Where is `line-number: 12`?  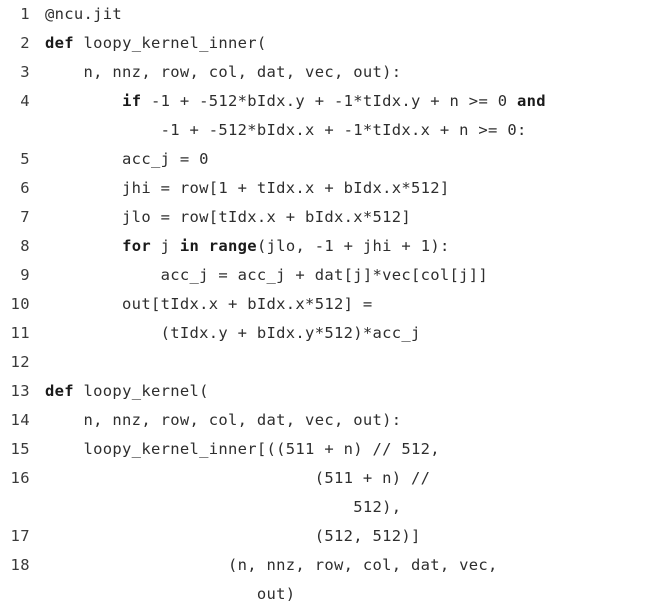 line-number: 12 is located at coordinates (20, 362).